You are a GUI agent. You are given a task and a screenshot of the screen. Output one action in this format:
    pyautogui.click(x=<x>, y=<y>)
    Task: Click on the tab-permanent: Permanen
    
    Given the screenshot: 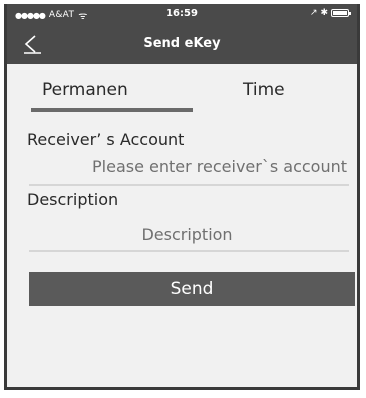 What is the action you would take?
    pyautogui.click(x=85, y=90)
    